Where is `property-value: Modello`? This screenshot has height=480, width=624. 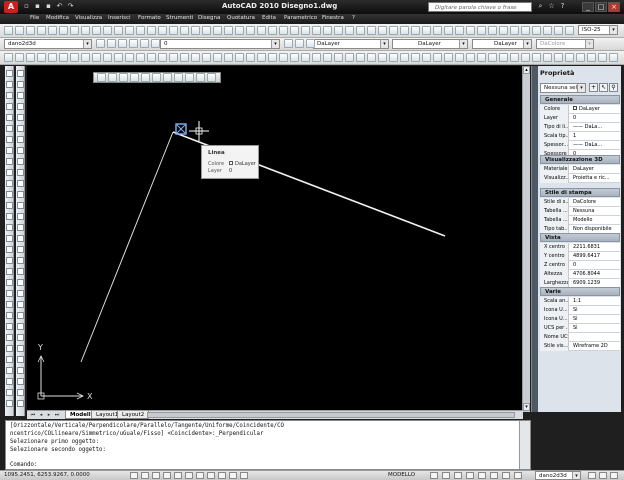
property-value: Modello is located at coordinates (595, 220).